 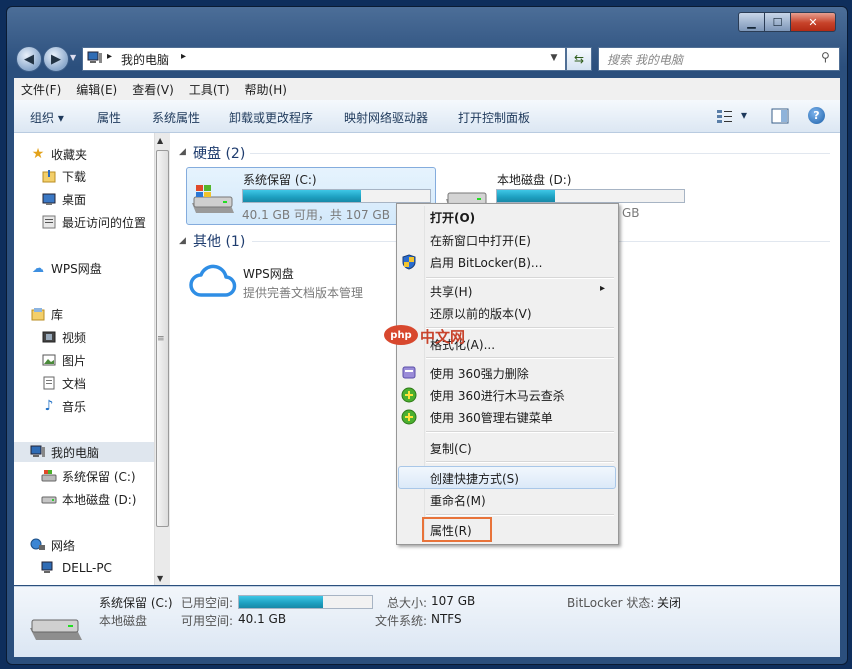 What do you see at coordinates (451, 448) in the screenshot?
I see `menu-copy: 复制(C)` at bounding box center [451, 448].